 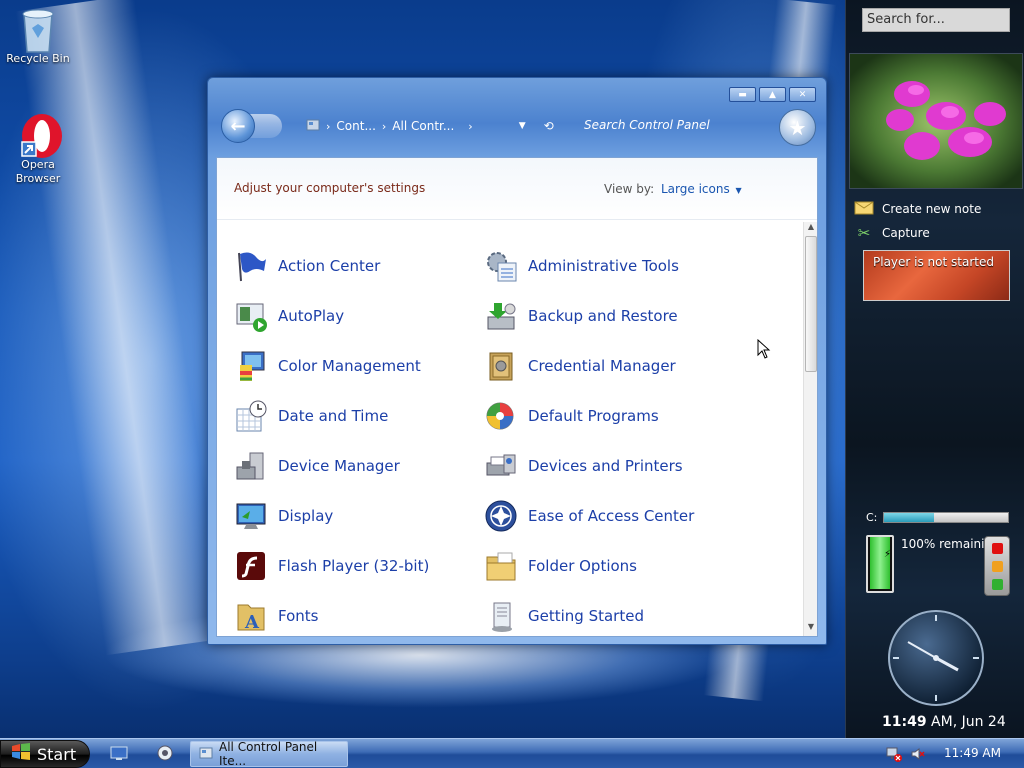 I want to click on cp-item-label: Date and Time, so click(x=333, y=416).